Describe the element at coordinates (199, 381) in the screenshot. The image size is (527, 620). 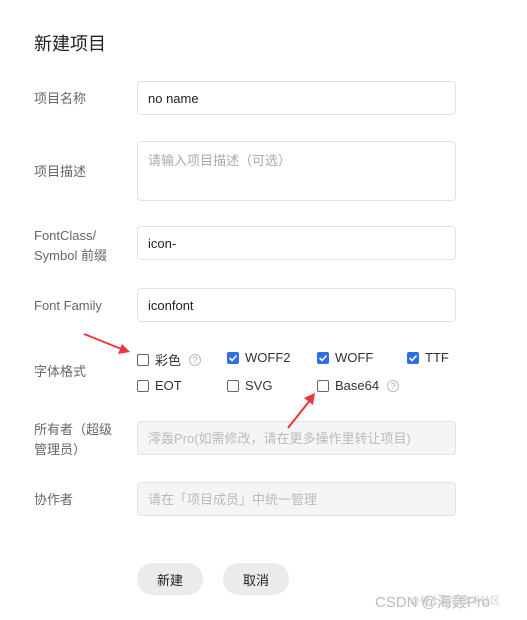
I see `annotation-arrows` at that location.